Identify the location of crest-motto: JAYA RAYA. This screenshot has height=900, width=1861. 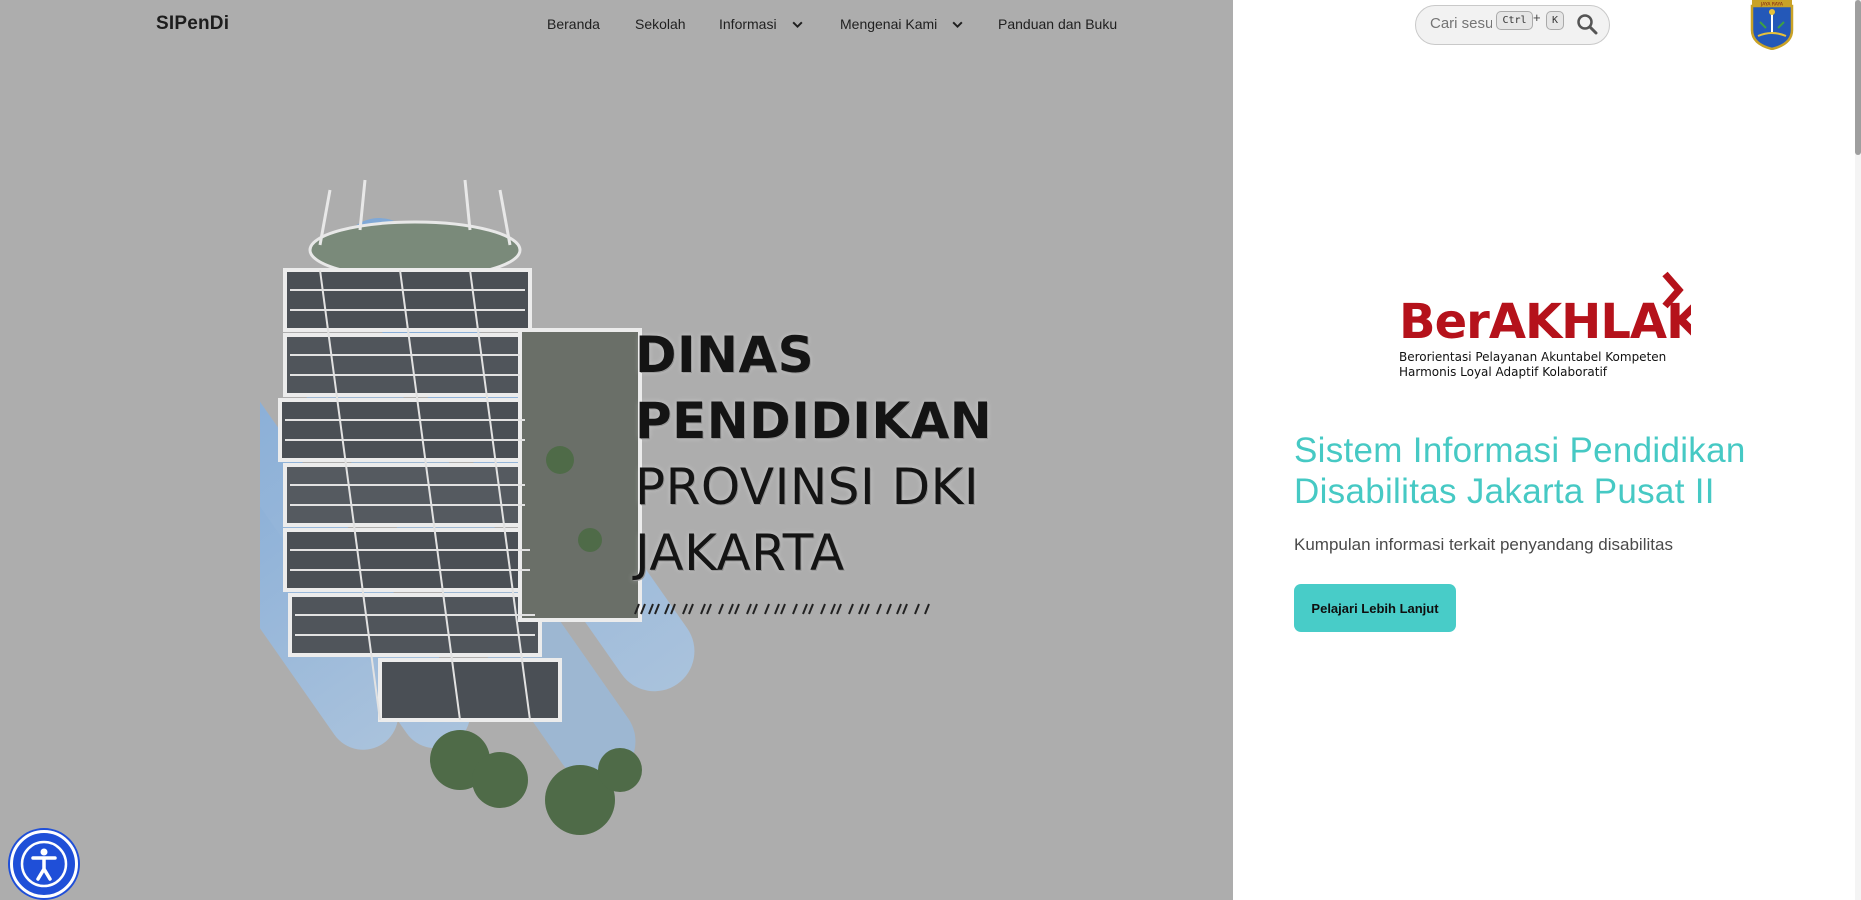
(1772, 5).